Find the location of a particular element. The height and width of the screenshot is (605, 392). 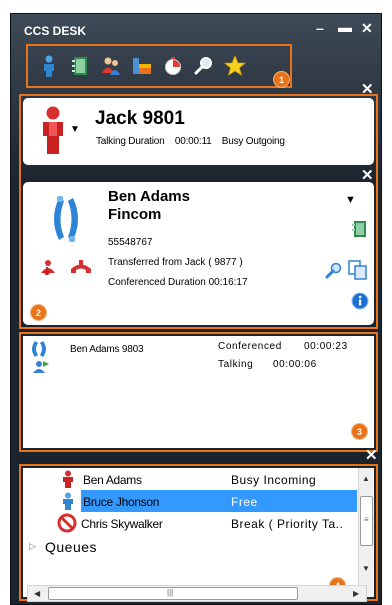

report-icon is located at coordinates (142, 66).